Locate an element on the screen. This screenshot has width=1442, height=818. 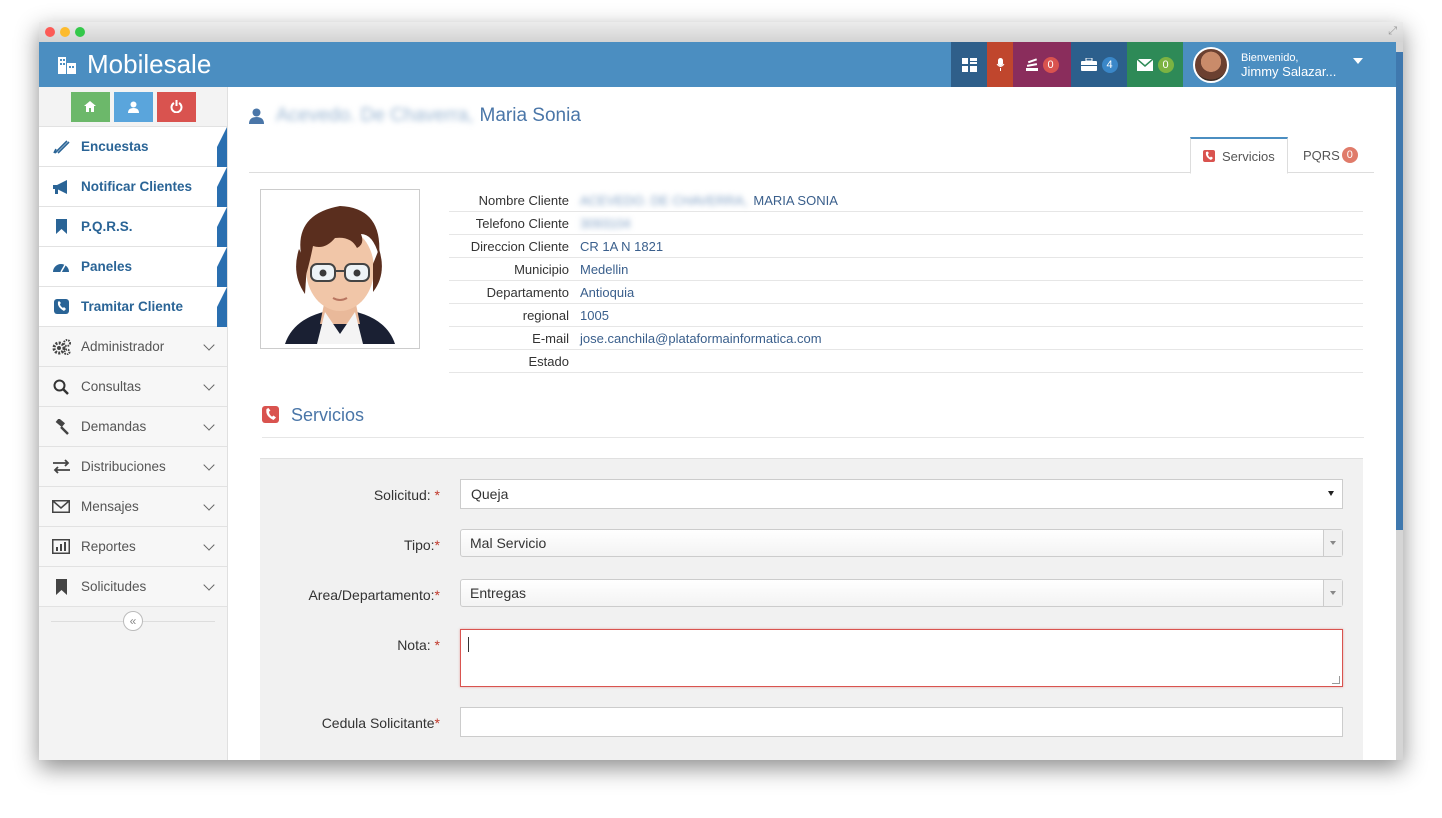
power-icon is located at coordinates (176, 106).